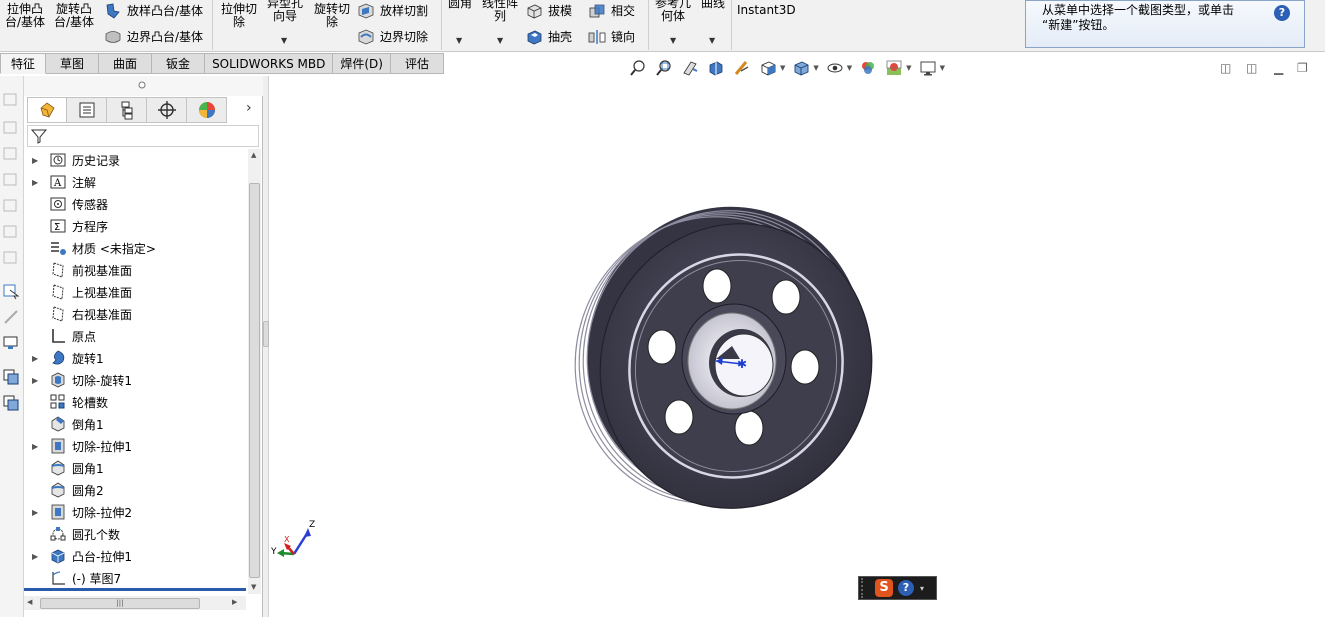 The image size is (1325, 617). Describe the element at coordinates (153, 36) in the screenshot. I see `boundary-boss-button: 边界凸台/基体` at that location.